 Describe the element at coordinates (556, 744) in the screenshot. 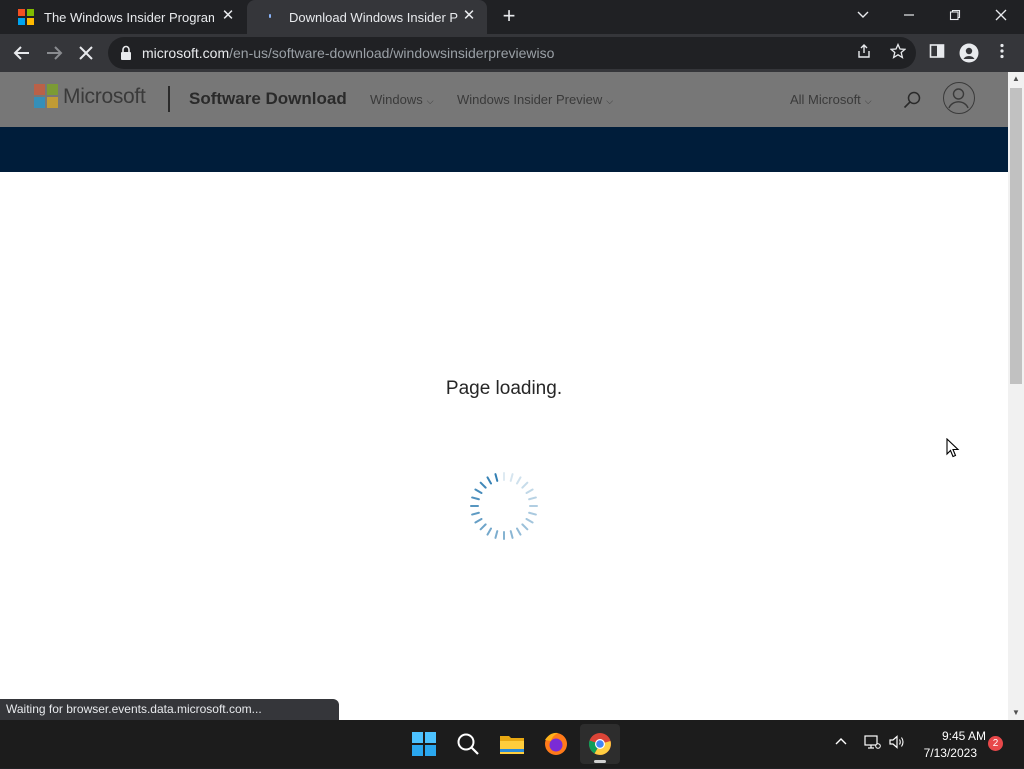

I see `firefox-icon` at that location.